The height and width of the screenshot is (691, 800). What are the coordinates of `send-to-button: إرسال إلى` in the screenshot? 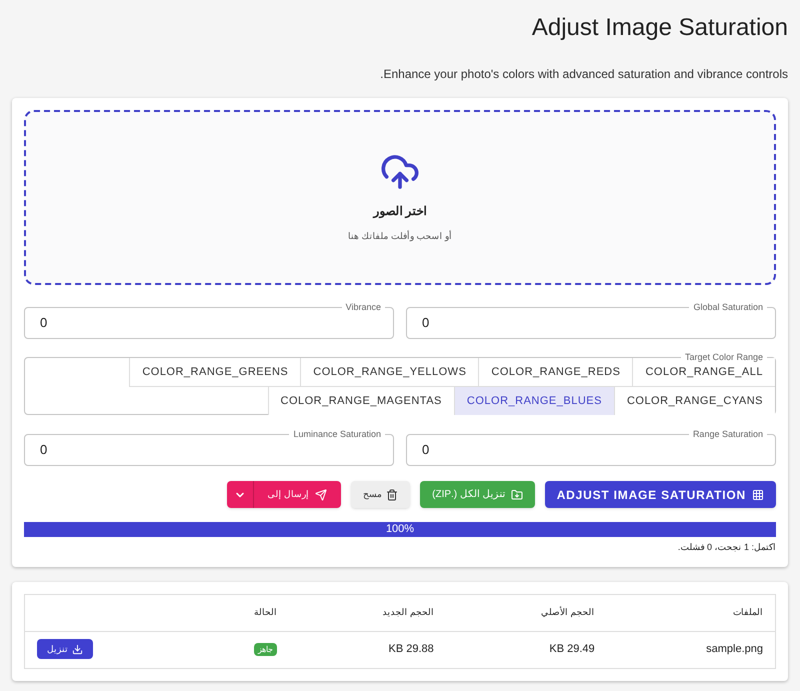 It's located at (298, 494).